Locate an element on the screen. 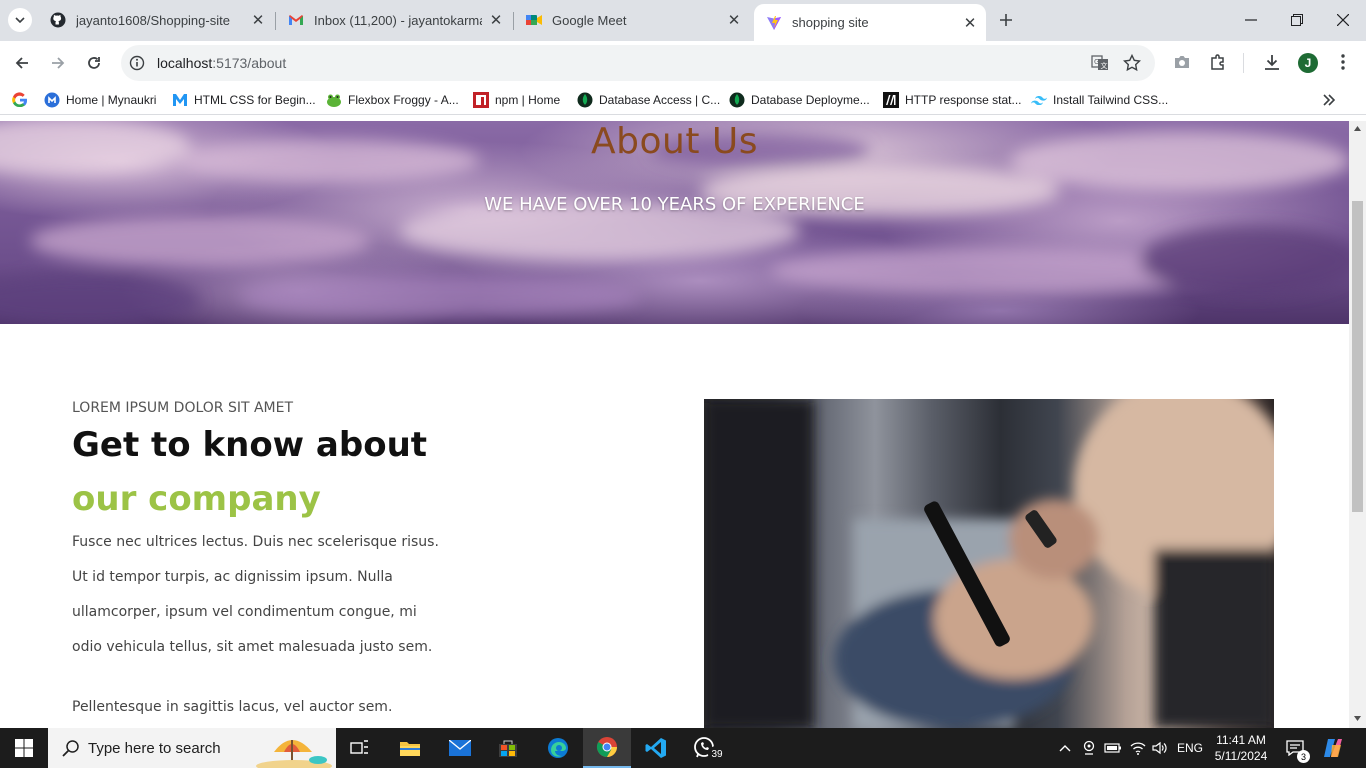 The height and width of the screenshot is (768, 1366). new-tab-button is located at coordinates (1006, 20).